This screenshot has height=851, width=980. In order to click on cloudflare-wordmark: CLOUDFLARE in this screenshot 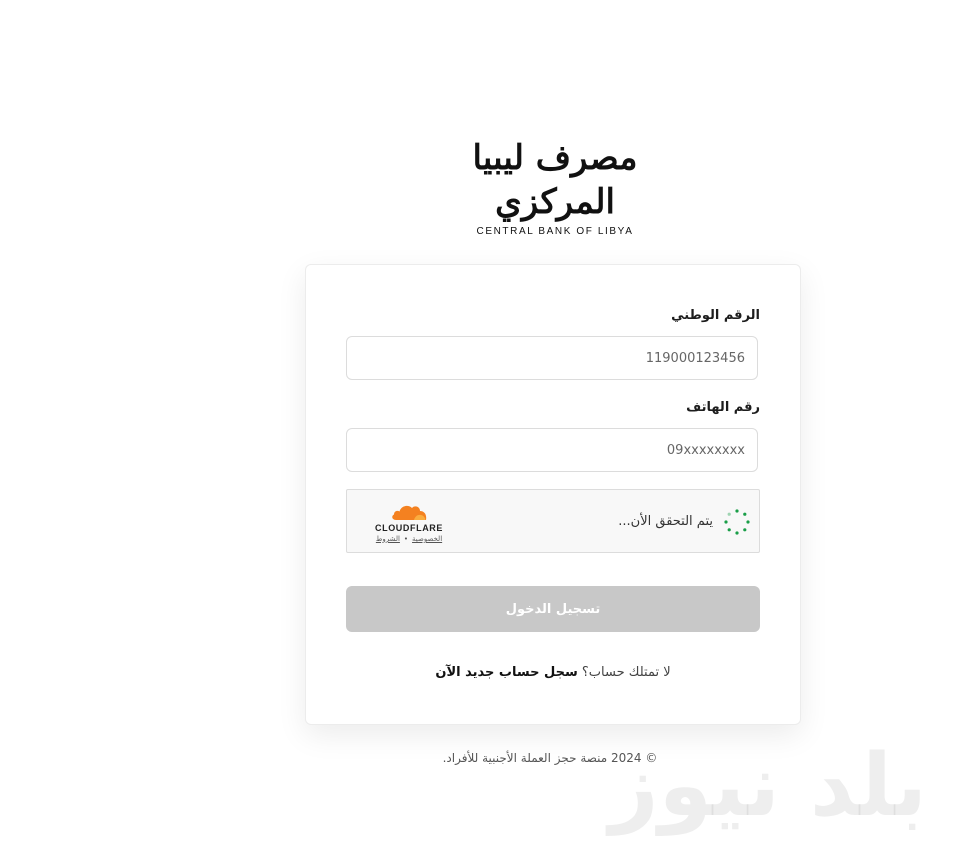, I will do `click(409, 528)`.